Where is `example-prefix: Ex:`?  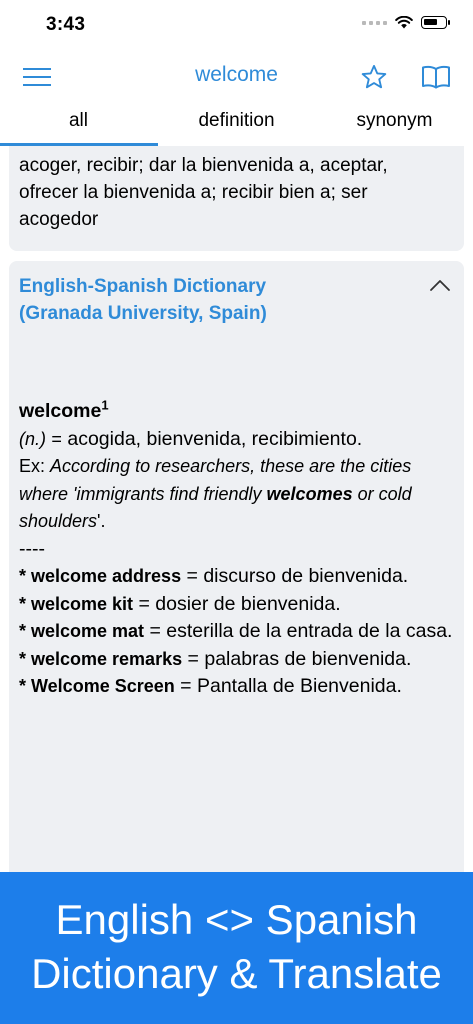
example-prefix: Ex: is located at coordinates (32, 466).